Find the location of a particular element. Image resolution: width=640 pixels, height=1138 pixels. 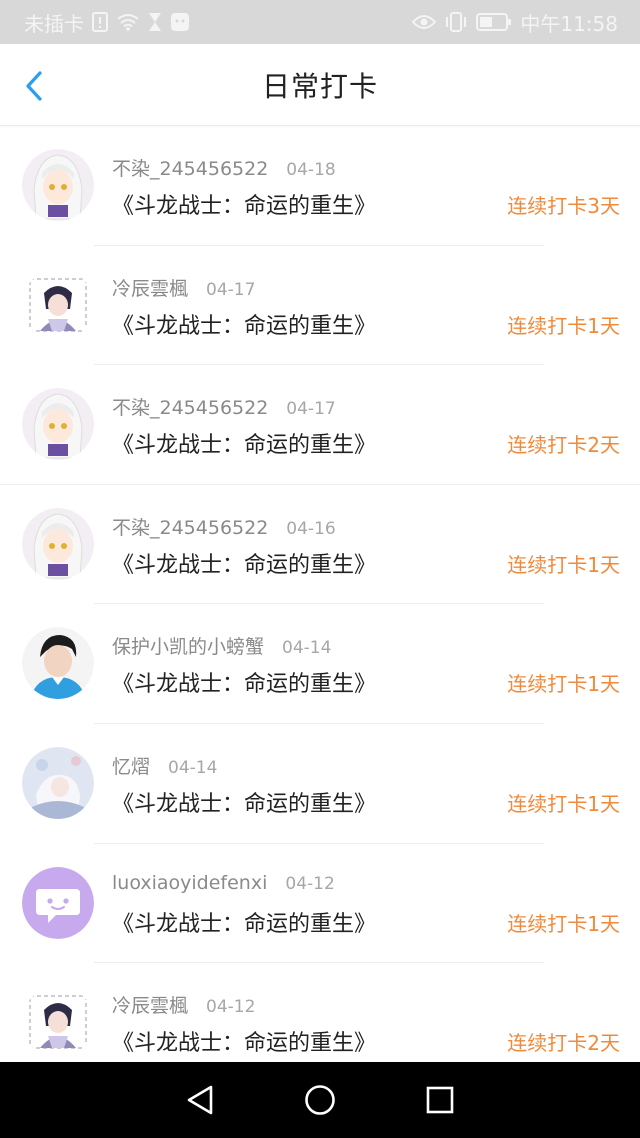

streak-label: 连续打卡3天 is located at coordinates (563, 206).